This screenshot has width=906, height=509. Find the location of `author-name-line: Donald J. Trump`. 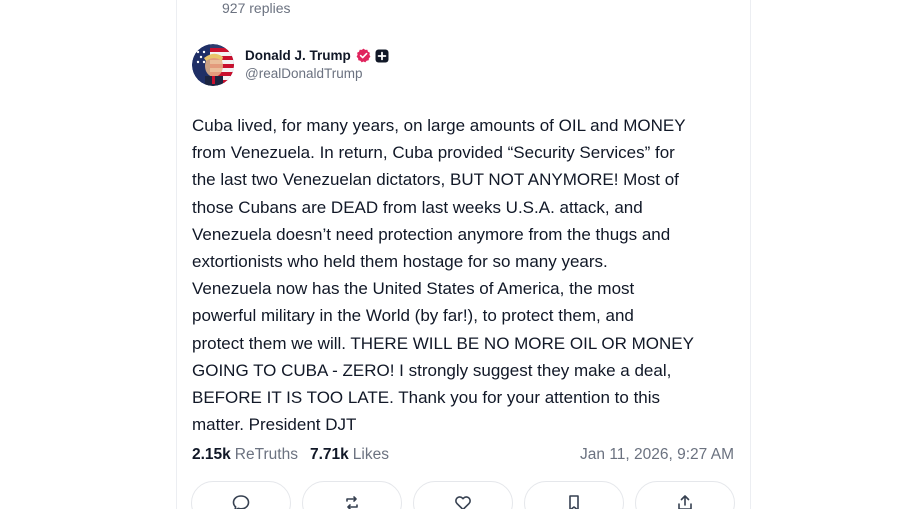

author-name-line: Donald J. Trump is located at coordinates (317, 55).